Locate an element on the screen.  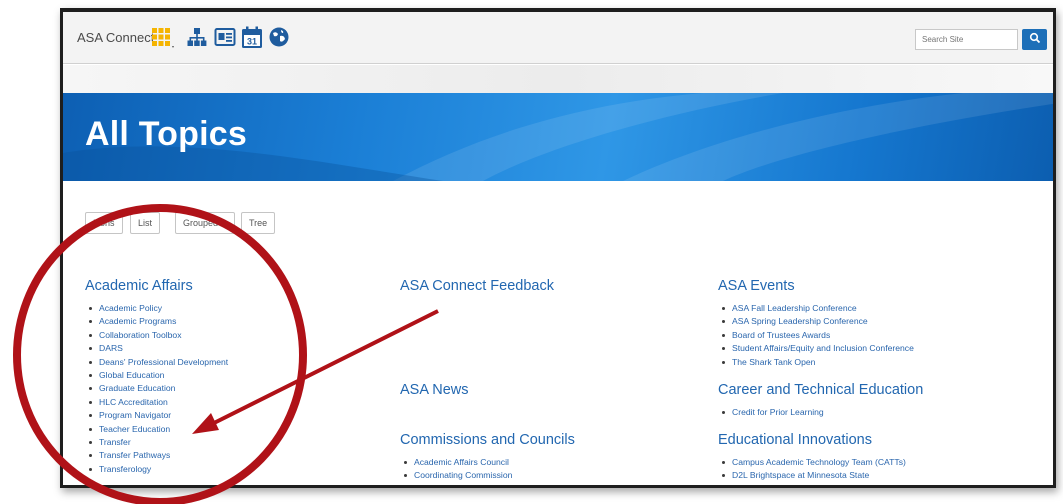
topic-title: ASA News is located at coordinates (434, 390).